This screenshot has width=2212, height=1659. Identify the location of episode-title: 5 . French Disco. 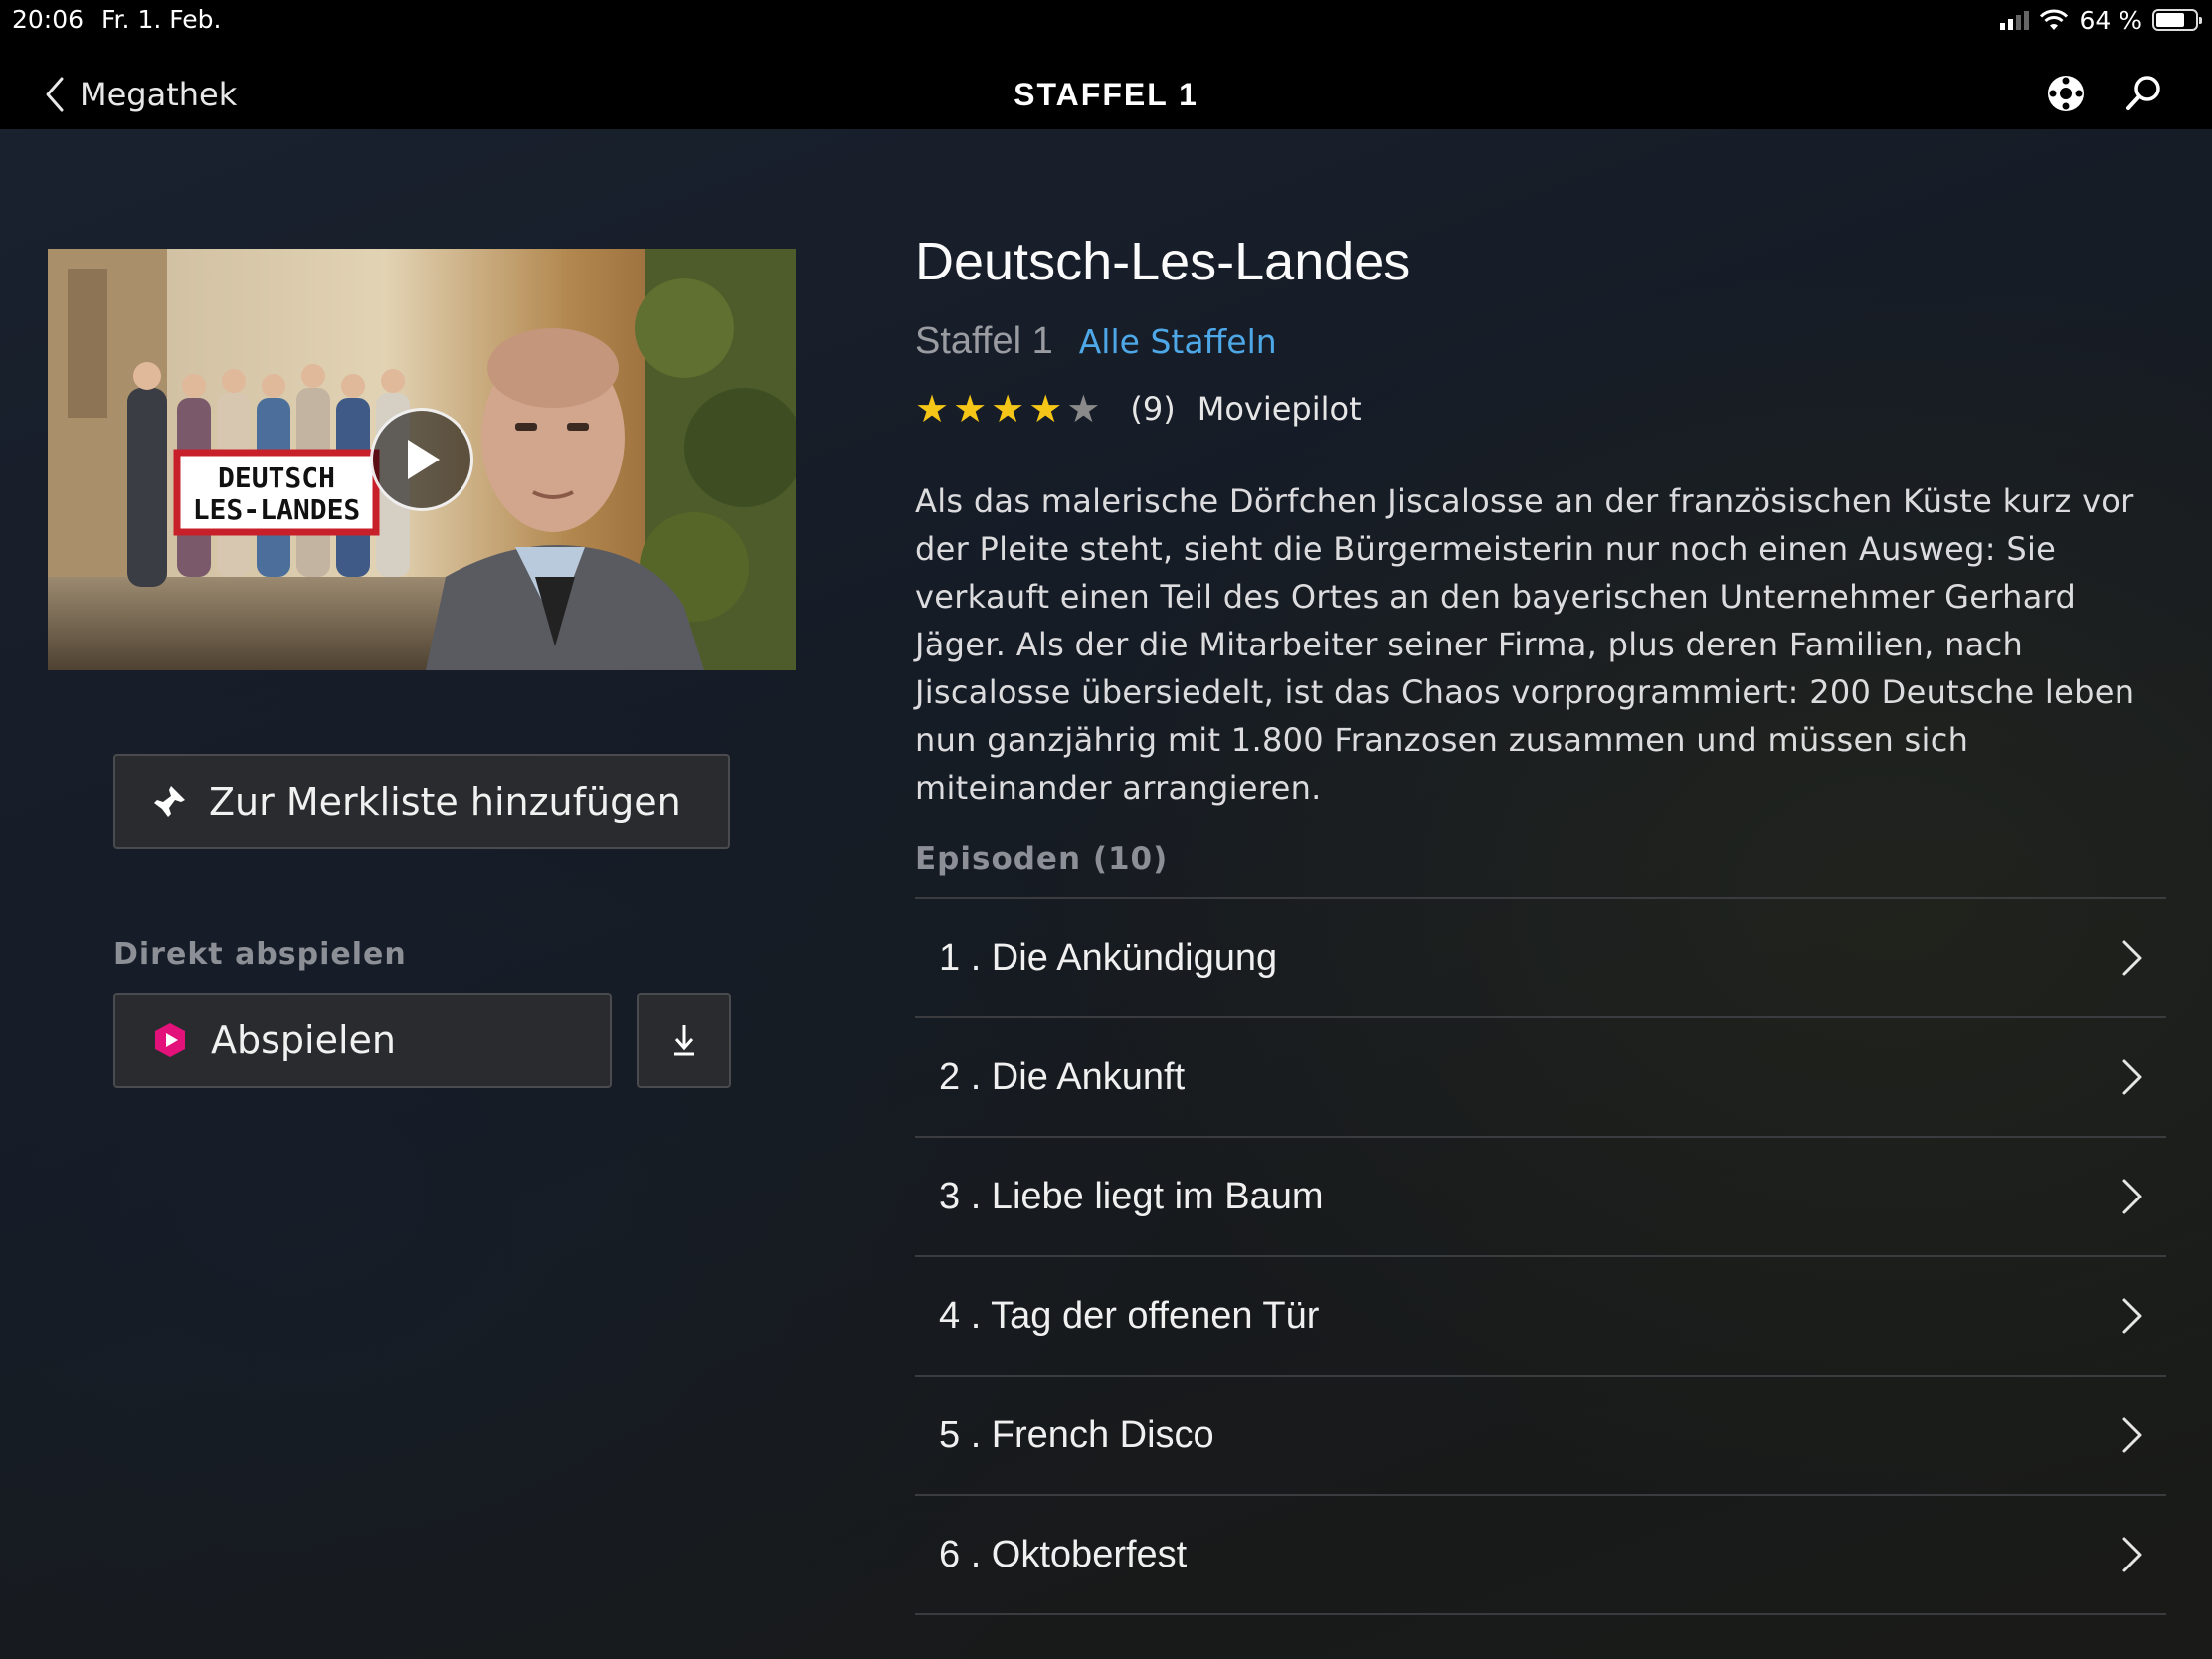
(1076, 1434).